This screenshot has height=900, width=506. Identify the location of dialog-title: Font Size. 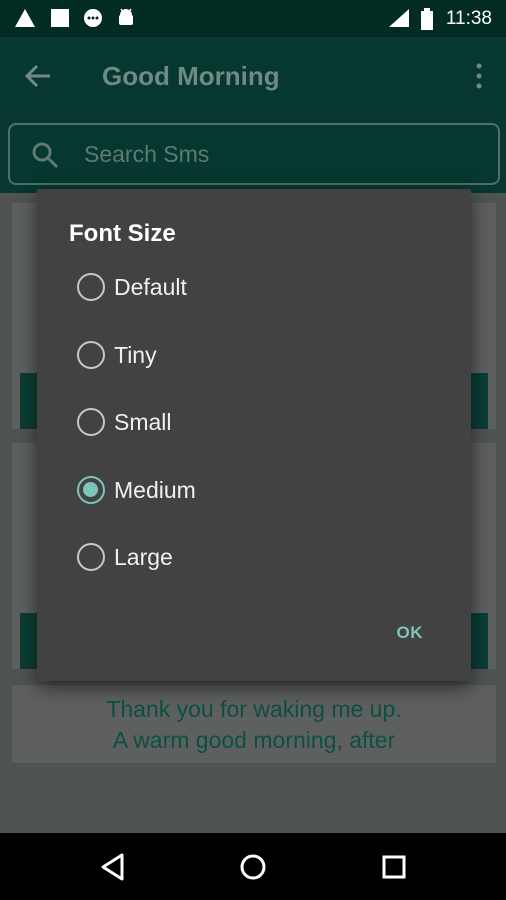
(122, 233).